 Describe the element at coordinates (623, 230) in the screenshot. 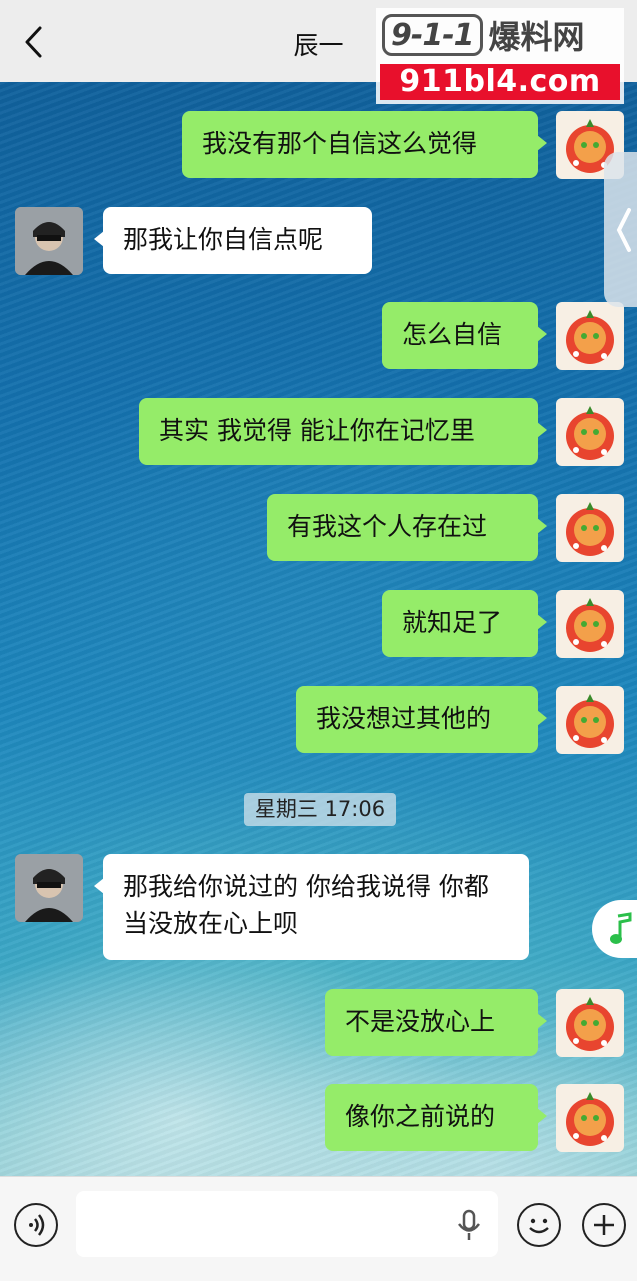

I see `side-tab-icon` at that location.